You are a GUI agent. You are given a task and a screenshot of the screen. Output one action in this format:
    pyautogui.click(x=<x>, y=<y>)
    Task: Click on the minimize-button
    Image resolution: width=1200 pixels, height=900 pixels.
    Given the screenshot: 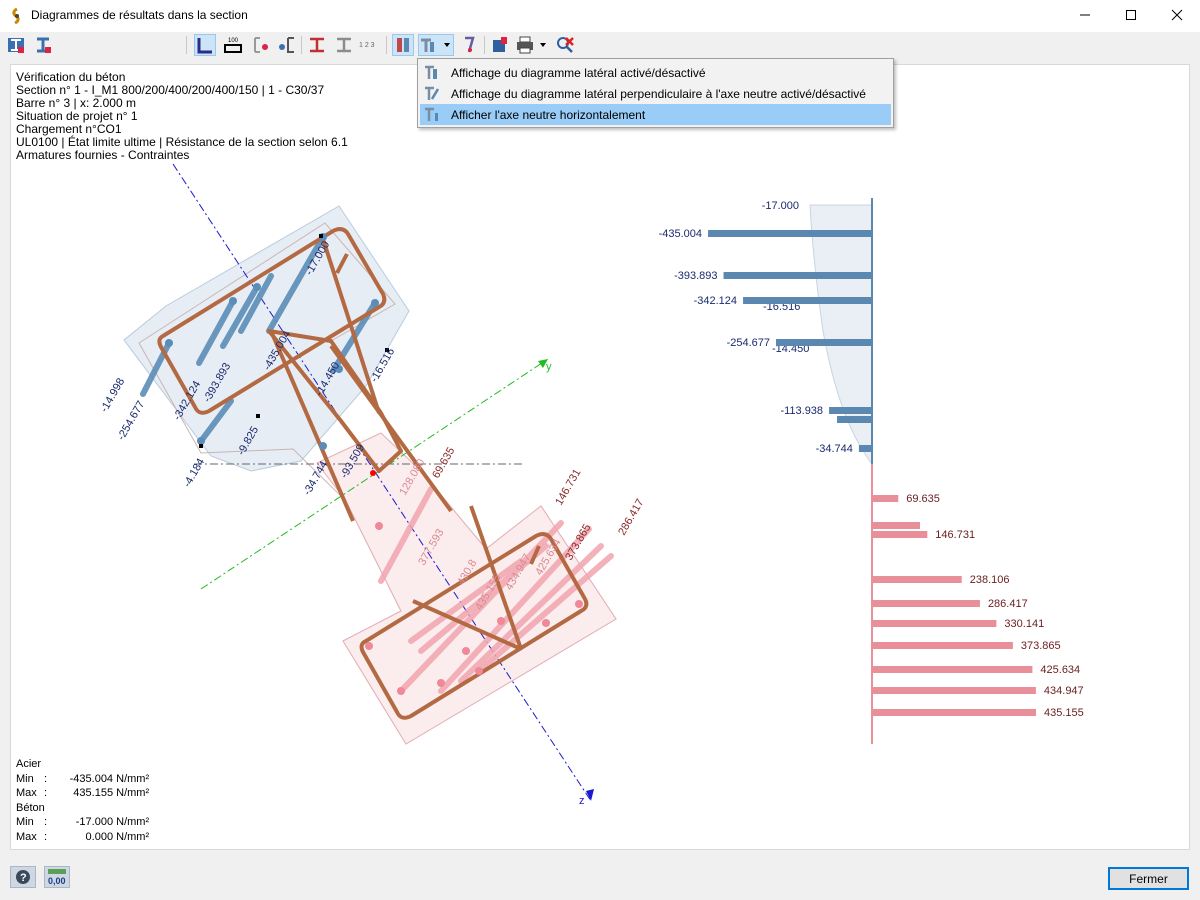 What is the action you would take?
    pyautogui.click(x=1085, y=15)
    